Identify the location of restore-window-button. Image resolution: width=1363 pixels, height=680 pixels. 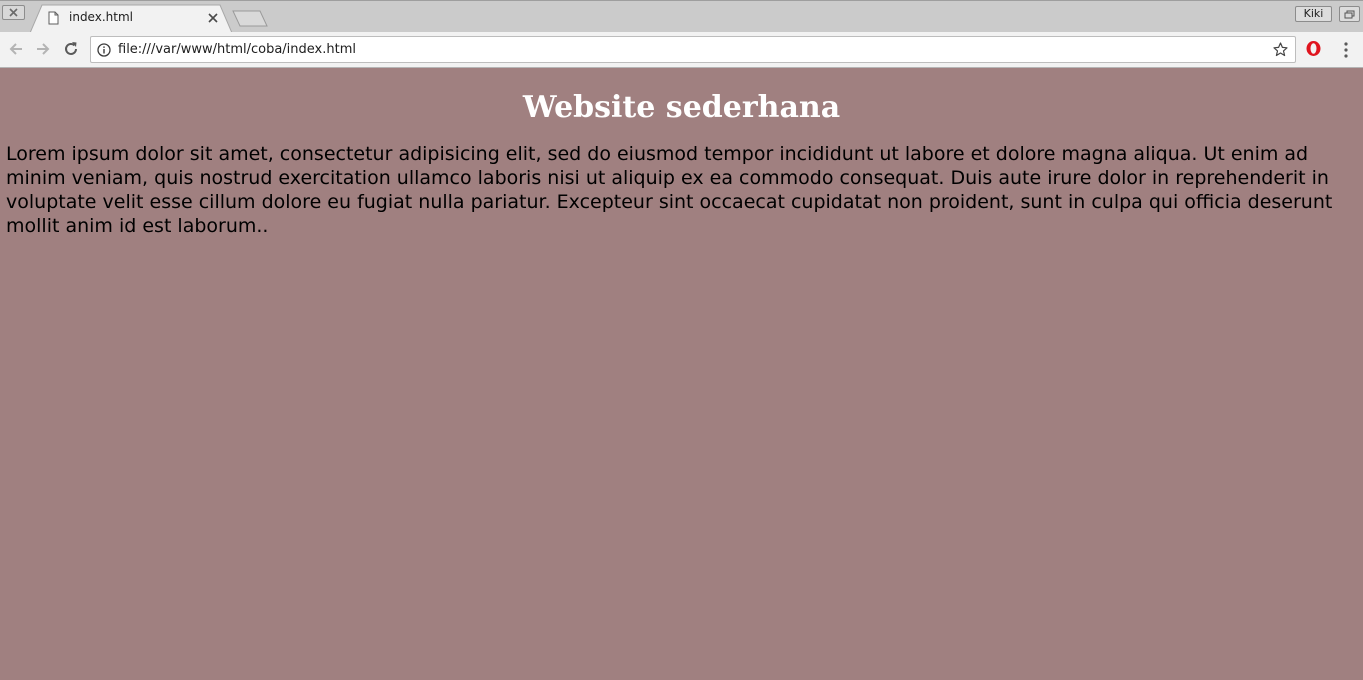
(1349, 14).